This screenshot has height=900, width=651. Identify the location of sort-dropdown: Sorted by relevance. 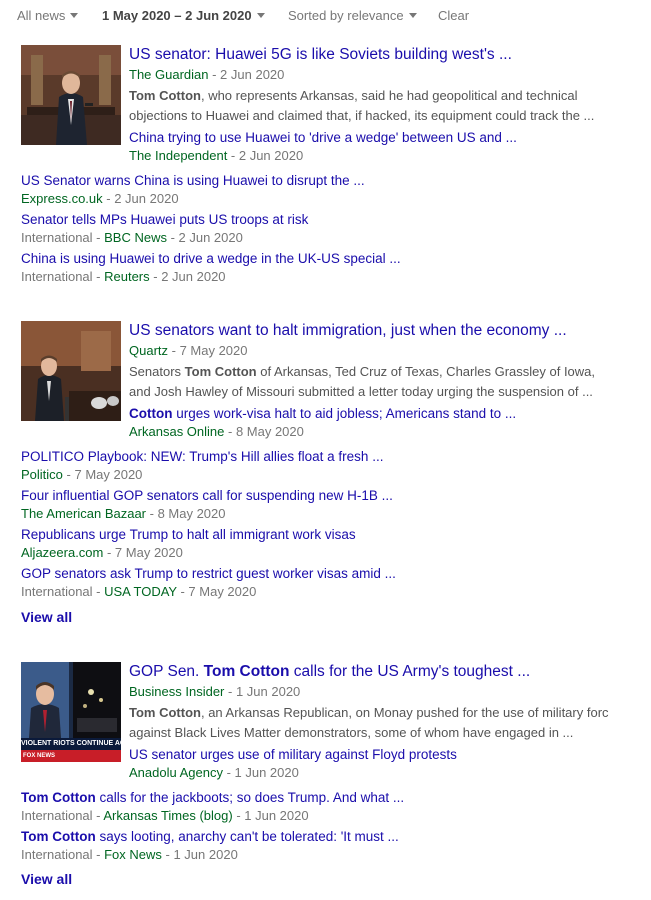
(352, 15).